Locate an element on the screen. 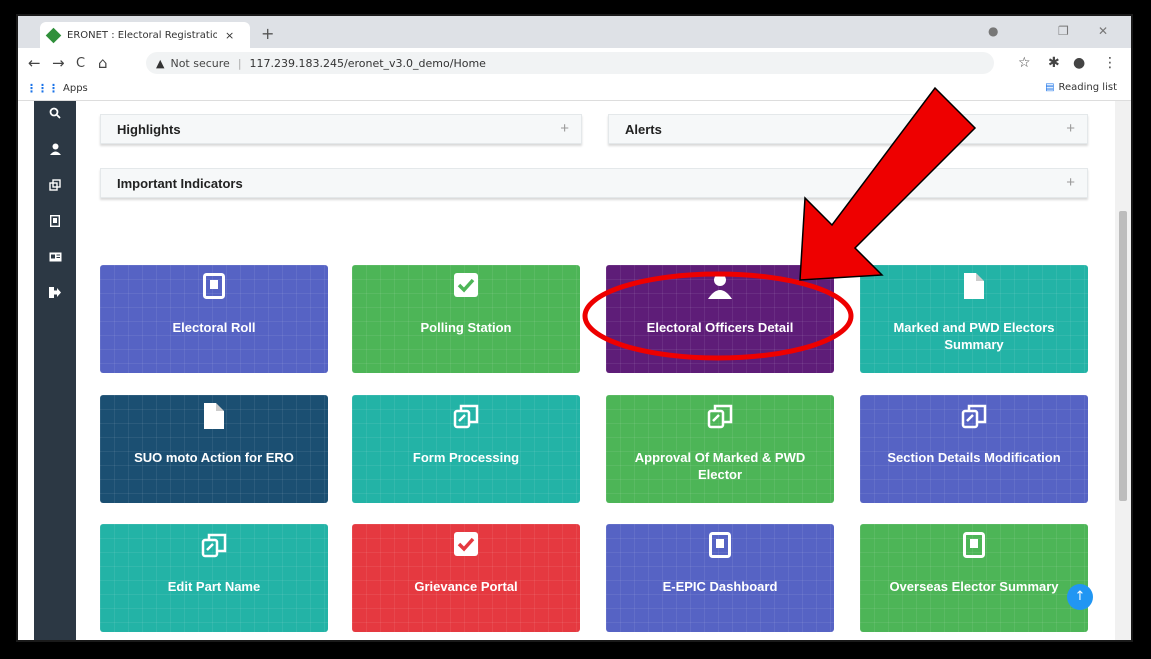 This screenshot has height=659, width=1151. tile-label: SUO moto Action for ERO is located at coordinates (214, 457).